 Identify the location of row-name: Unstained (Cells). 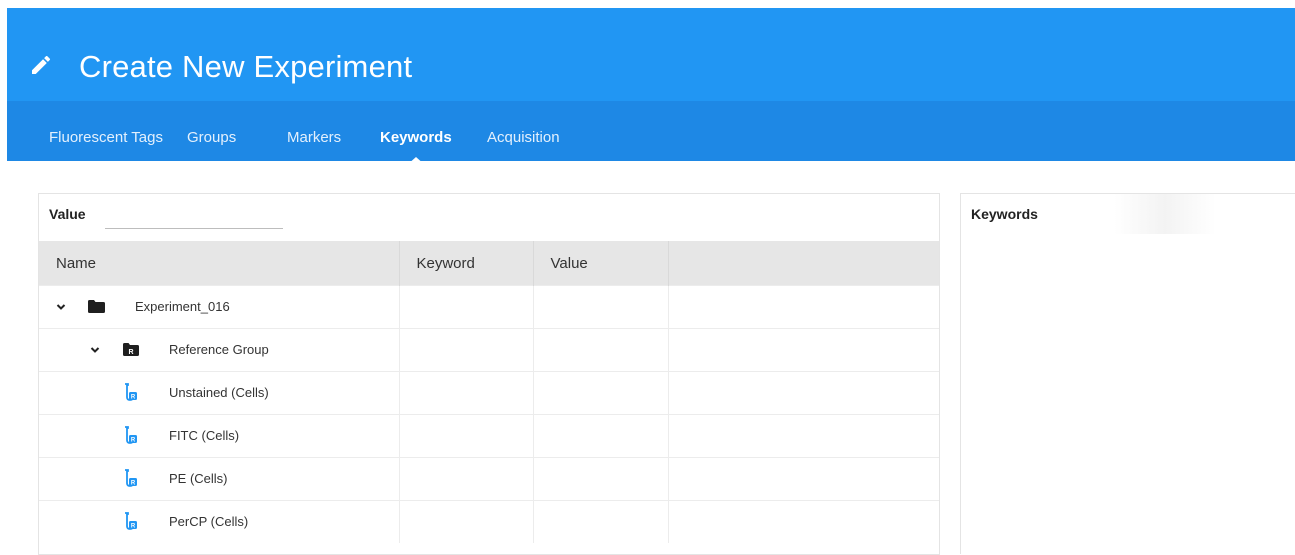
(219, 392).